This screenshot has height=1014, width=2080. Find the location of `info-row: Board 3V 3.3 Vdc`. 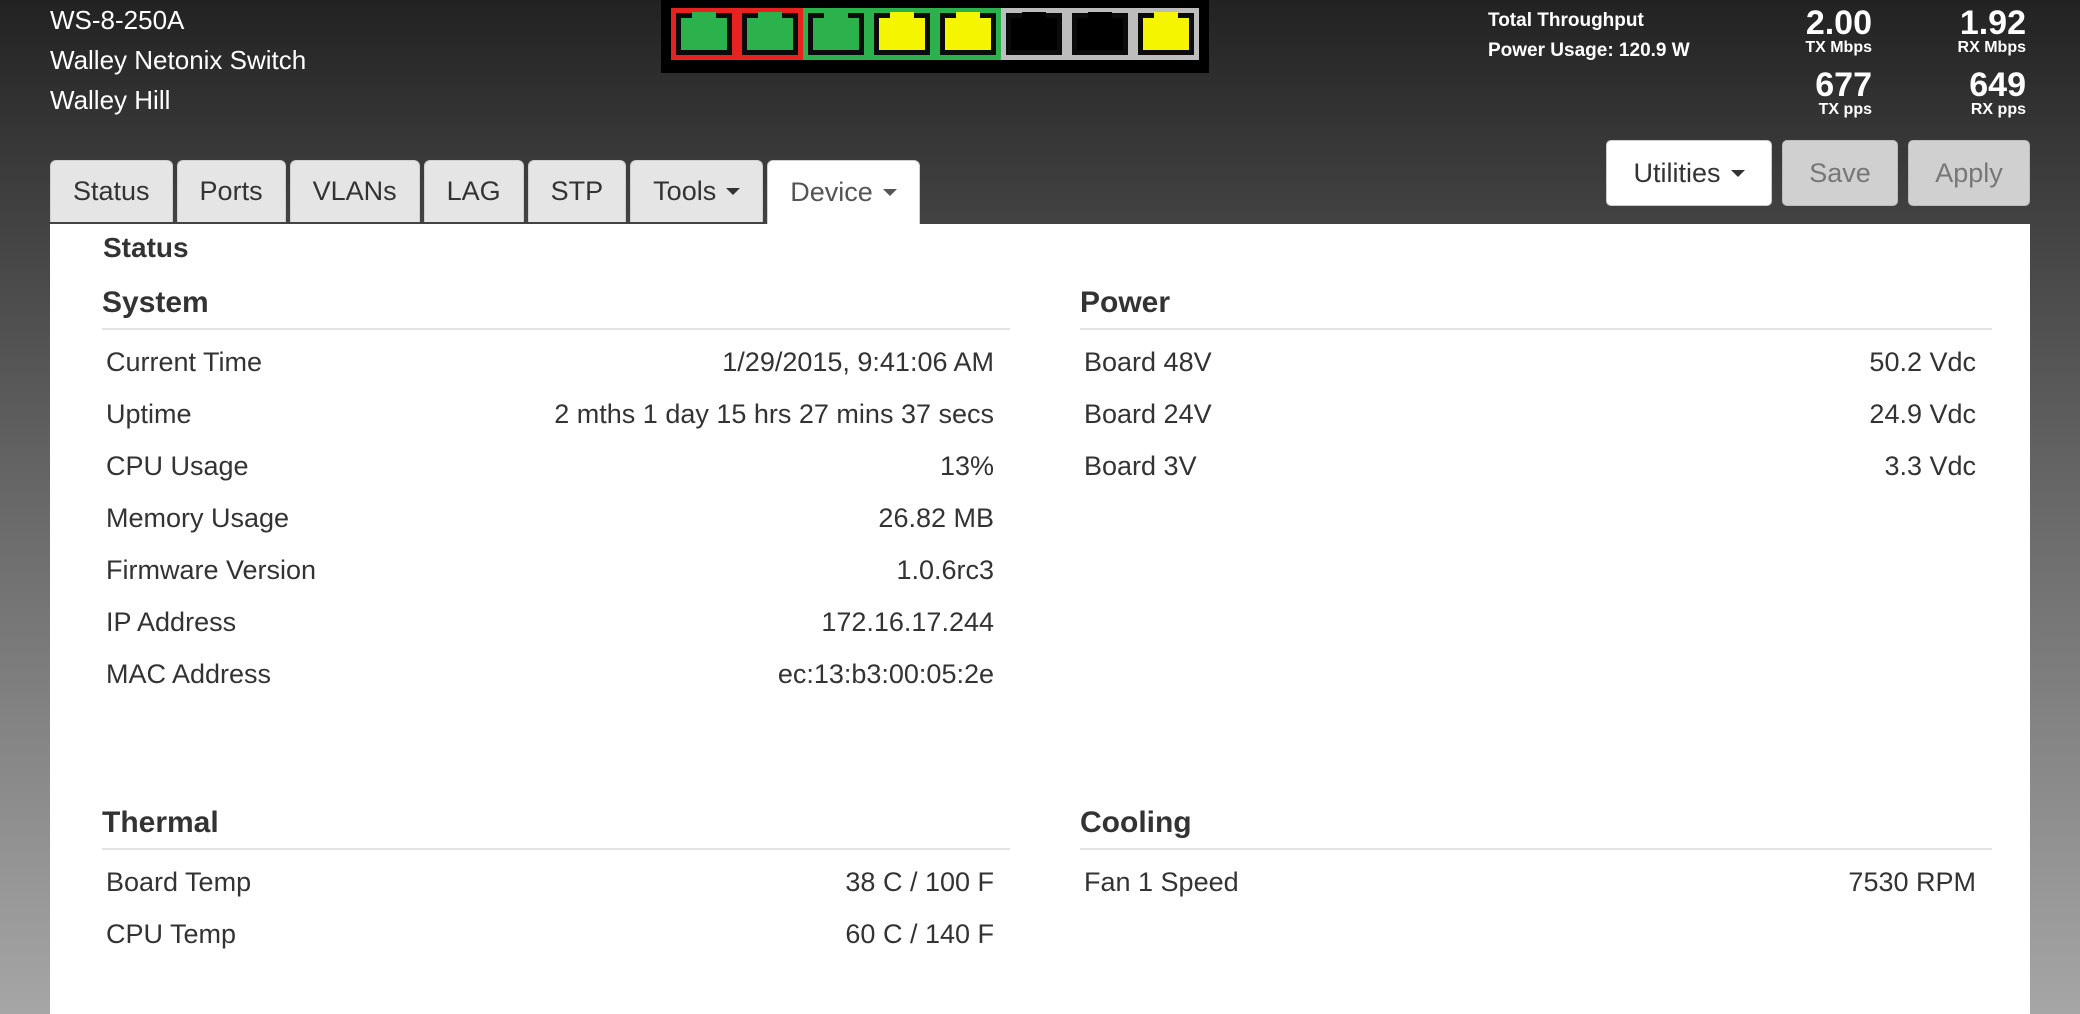

info-row: Board 3V 3.3 Vdc is located at coordinates (1536, 466).